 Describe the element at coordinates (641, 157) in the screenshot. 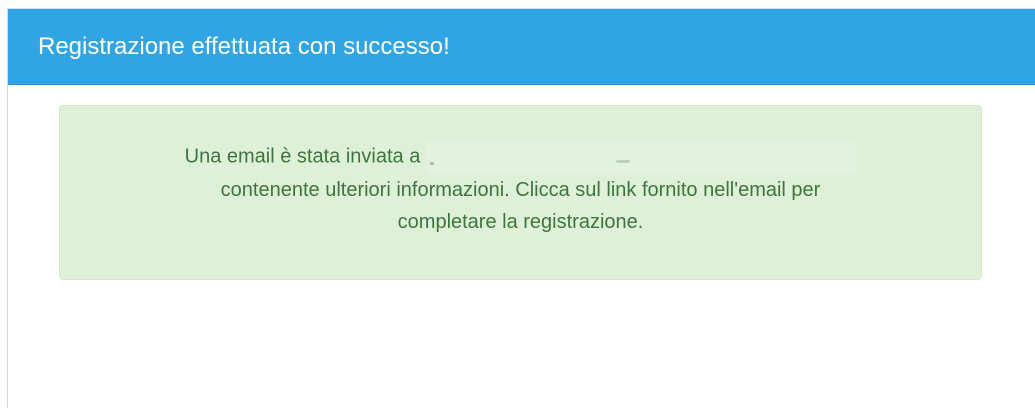

I see `redacted-email` at that location.